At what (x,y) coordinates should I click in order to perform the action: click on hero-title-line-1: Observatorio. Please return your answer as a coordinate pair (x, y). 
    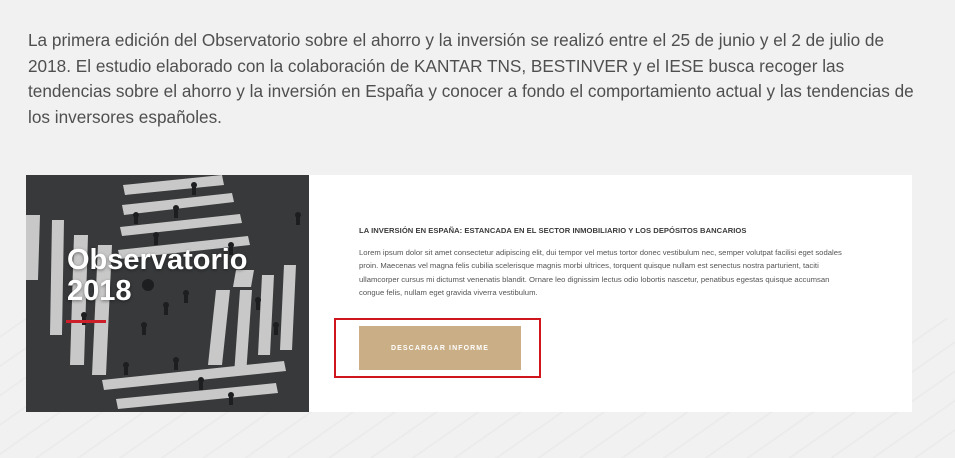
    Looking at the image, I should click on (157, 260).